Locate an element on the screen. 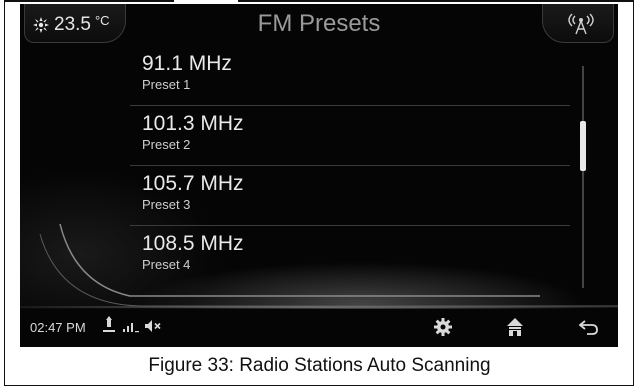 The height and width of the screenshot is (387, 639). preset-frequency: 108.5 MHz is located at coordinates (193, 243).